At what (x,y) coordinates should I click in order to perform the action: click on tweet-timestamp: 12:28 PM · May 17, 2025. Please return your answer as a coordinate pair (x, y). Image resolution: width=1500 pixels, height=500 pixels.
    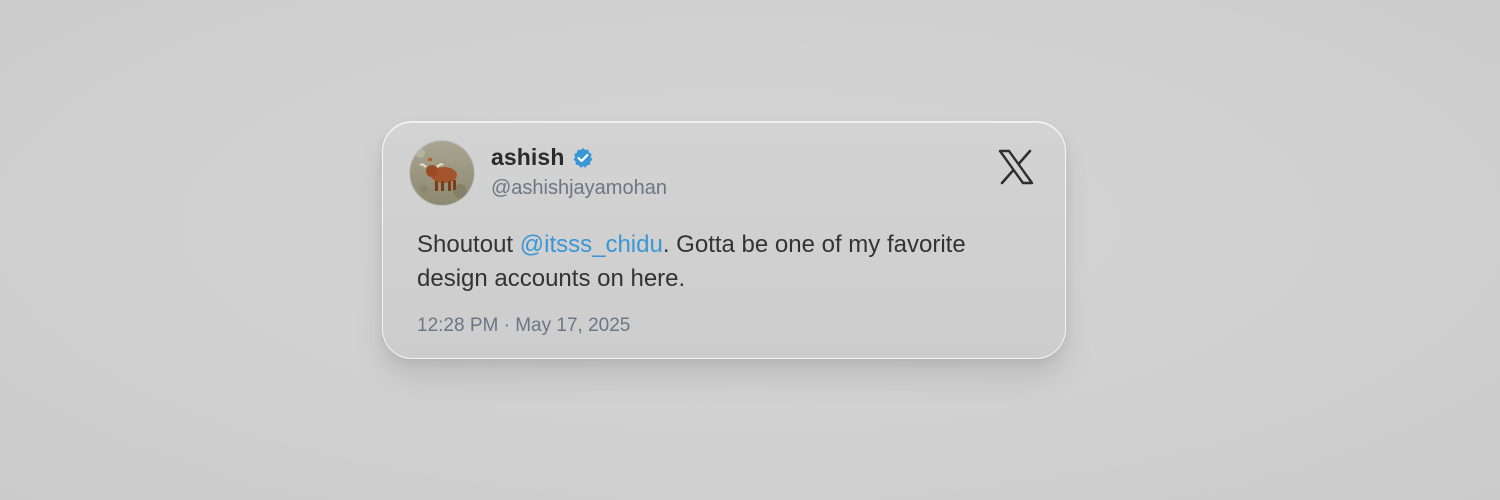
    Looking at the image, I should click on (523, 326).